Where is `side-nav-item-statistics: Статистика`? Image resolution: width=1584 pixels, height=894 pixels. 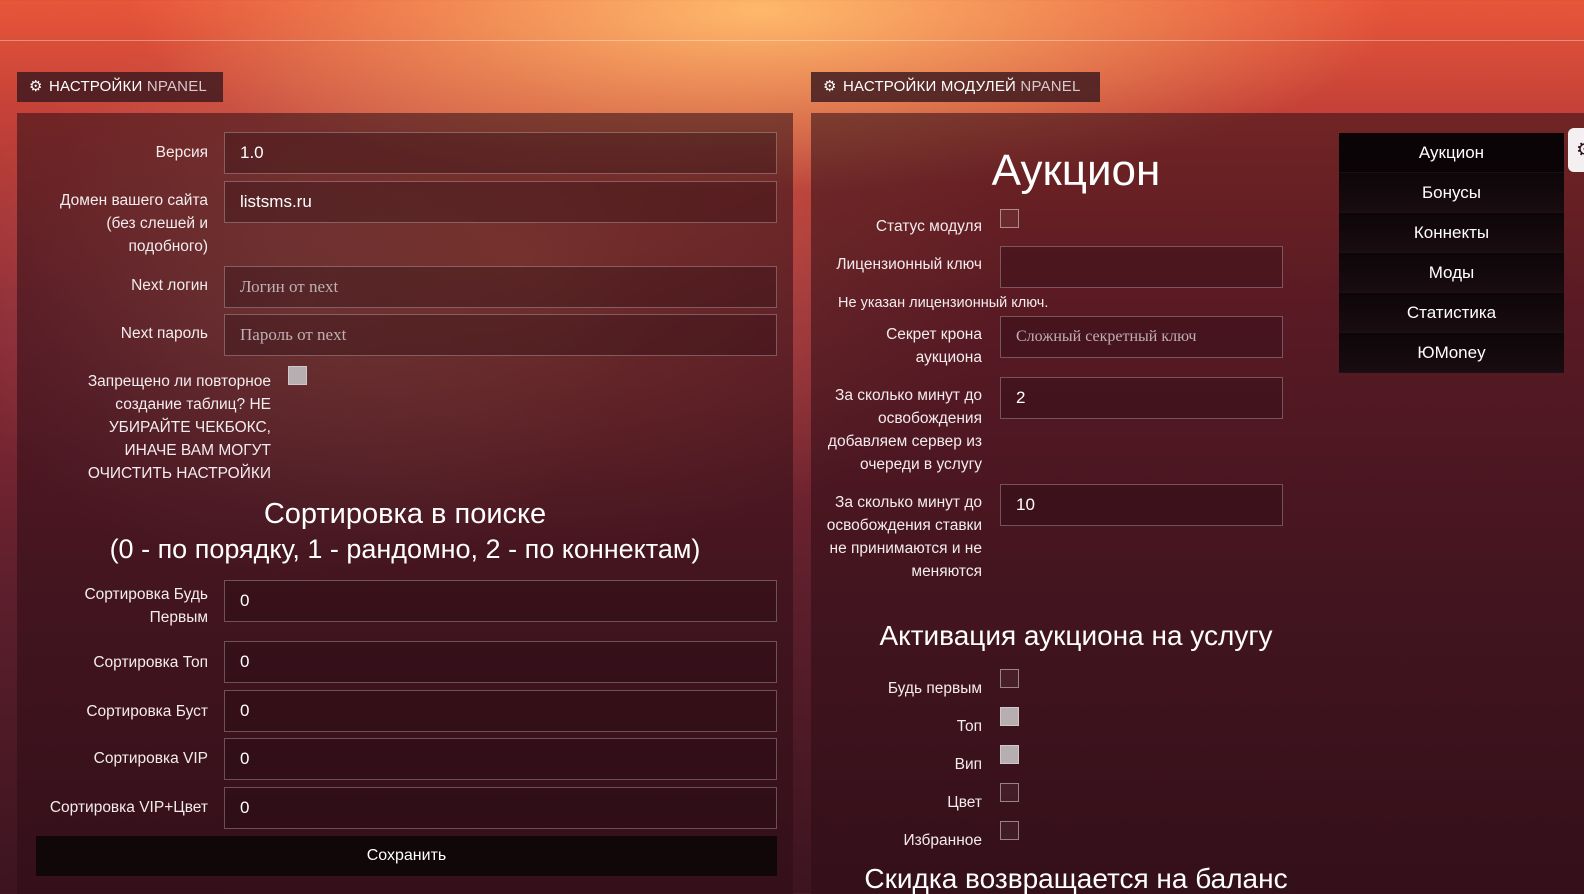
side-nav-item-statistics: Статистика is located at coordinates (1451, 313).